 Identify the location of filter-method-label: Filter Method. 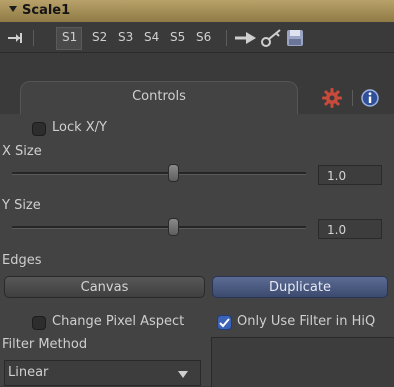
(45, 344).